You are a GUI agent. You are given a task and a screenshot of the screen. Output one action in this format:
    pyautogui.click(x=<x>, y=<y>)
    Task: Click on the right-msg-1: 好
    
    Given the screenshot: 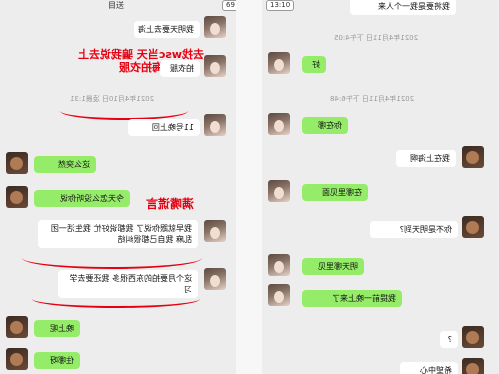 What is the action you would take?
    pyautogui.click(x=314, y=64)
    